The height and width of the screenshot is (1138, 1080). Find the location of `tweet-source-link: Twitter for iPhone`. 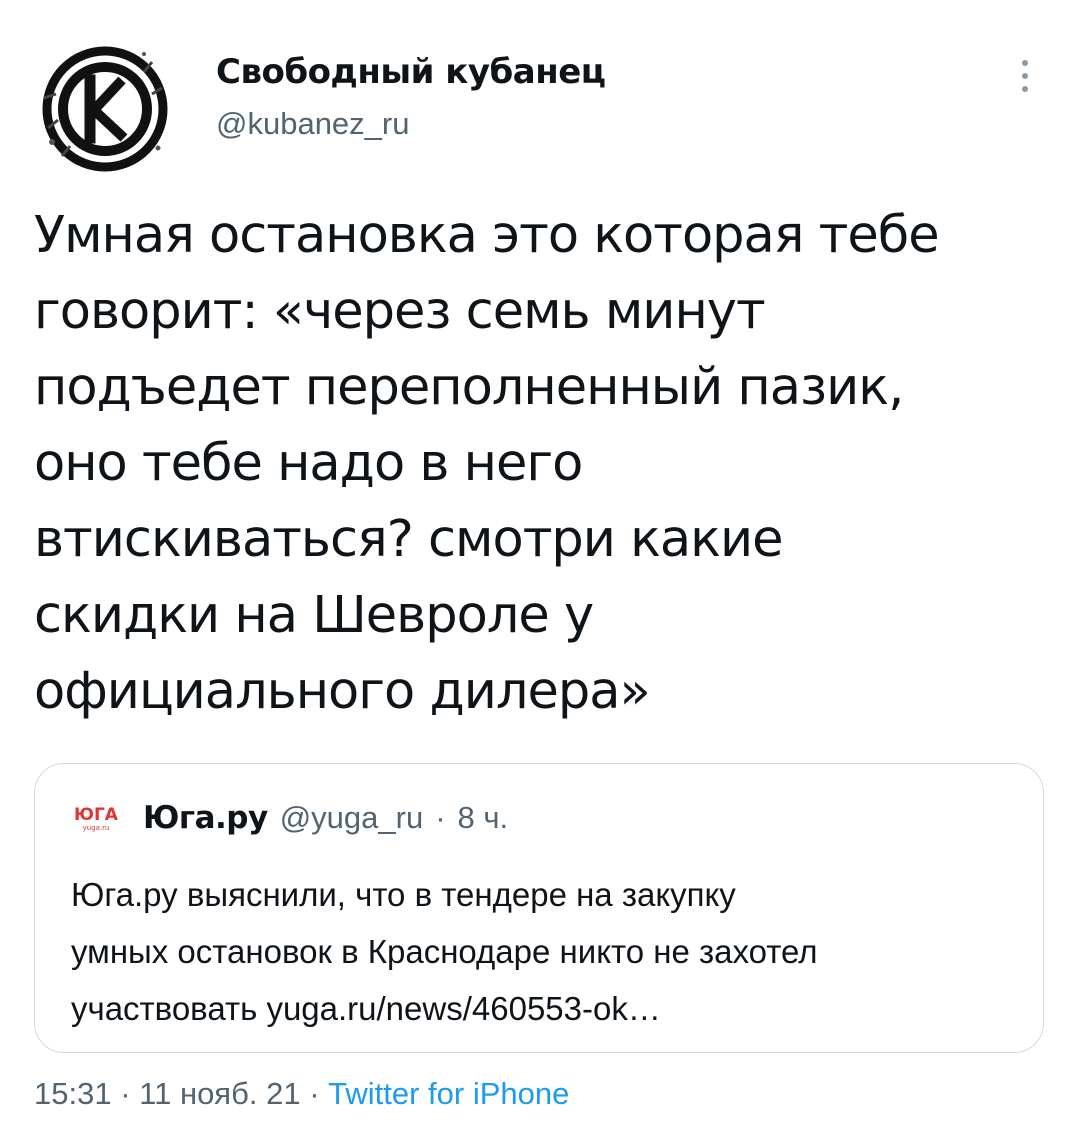

tweet-source-link: Twitter for iPhone is located at coordinates (448, 1093).